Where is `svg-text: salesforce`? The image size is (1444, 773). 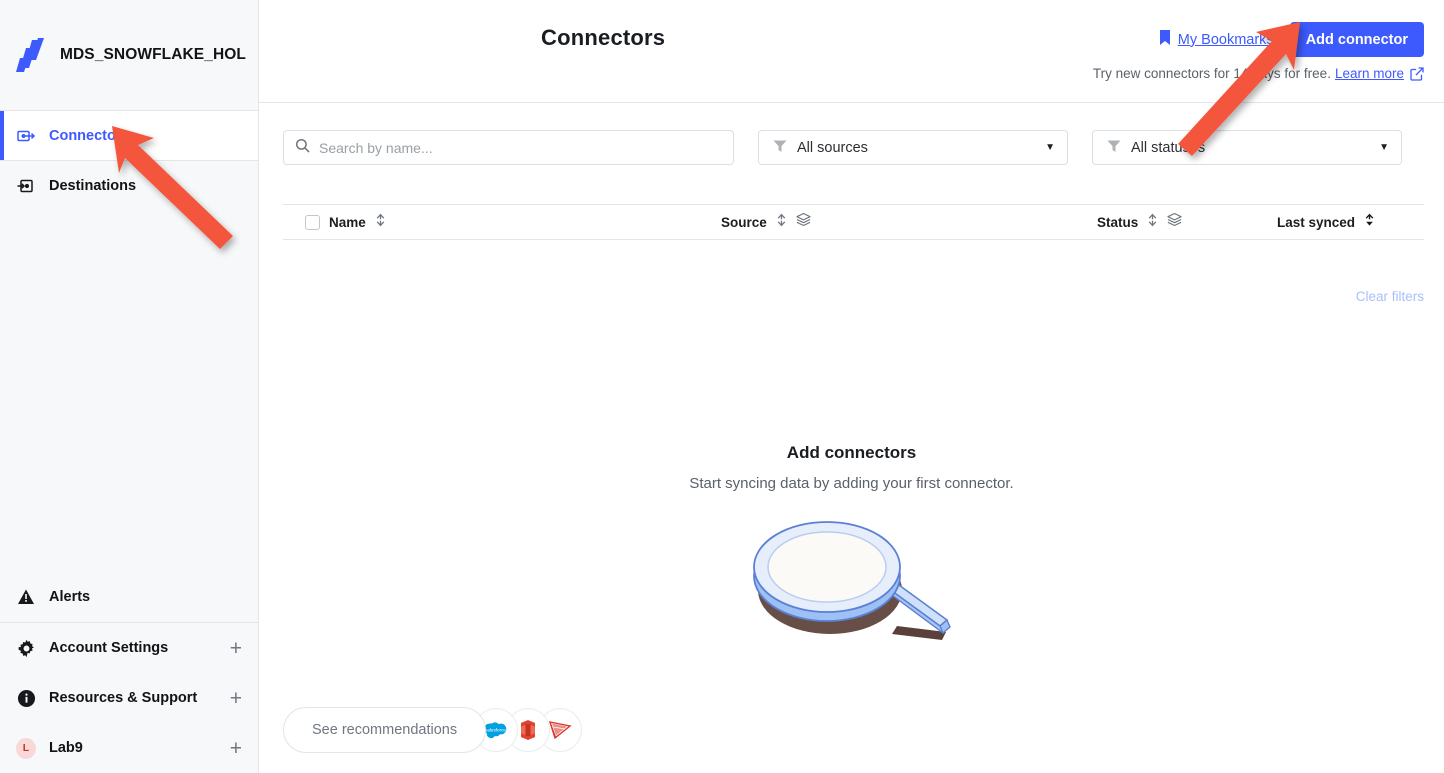 svg-text: salesforce is located at coordinates (495, 729).